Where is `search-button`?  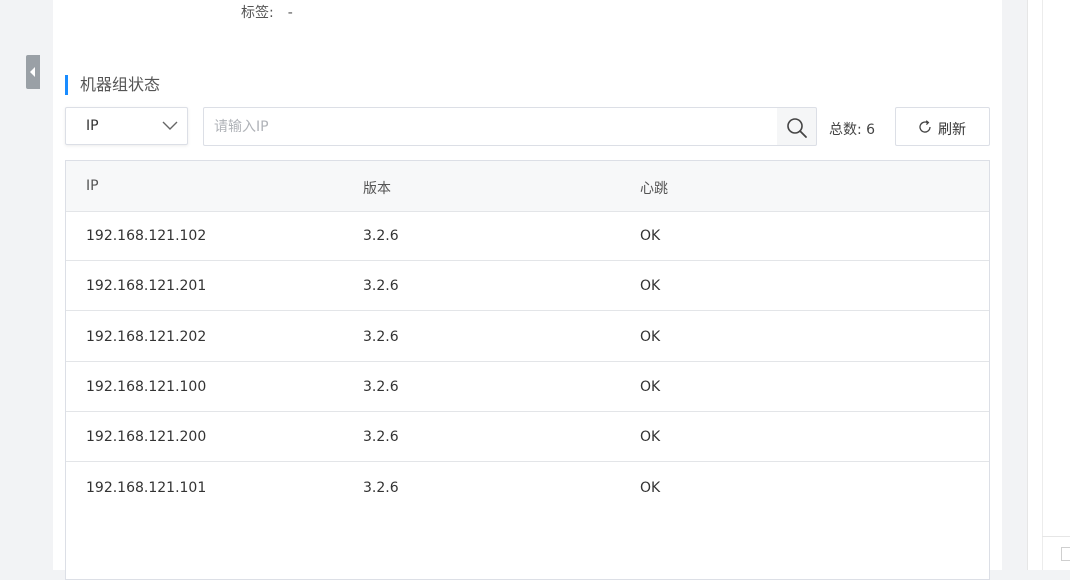 search-button is located at coordinates (797, 126).